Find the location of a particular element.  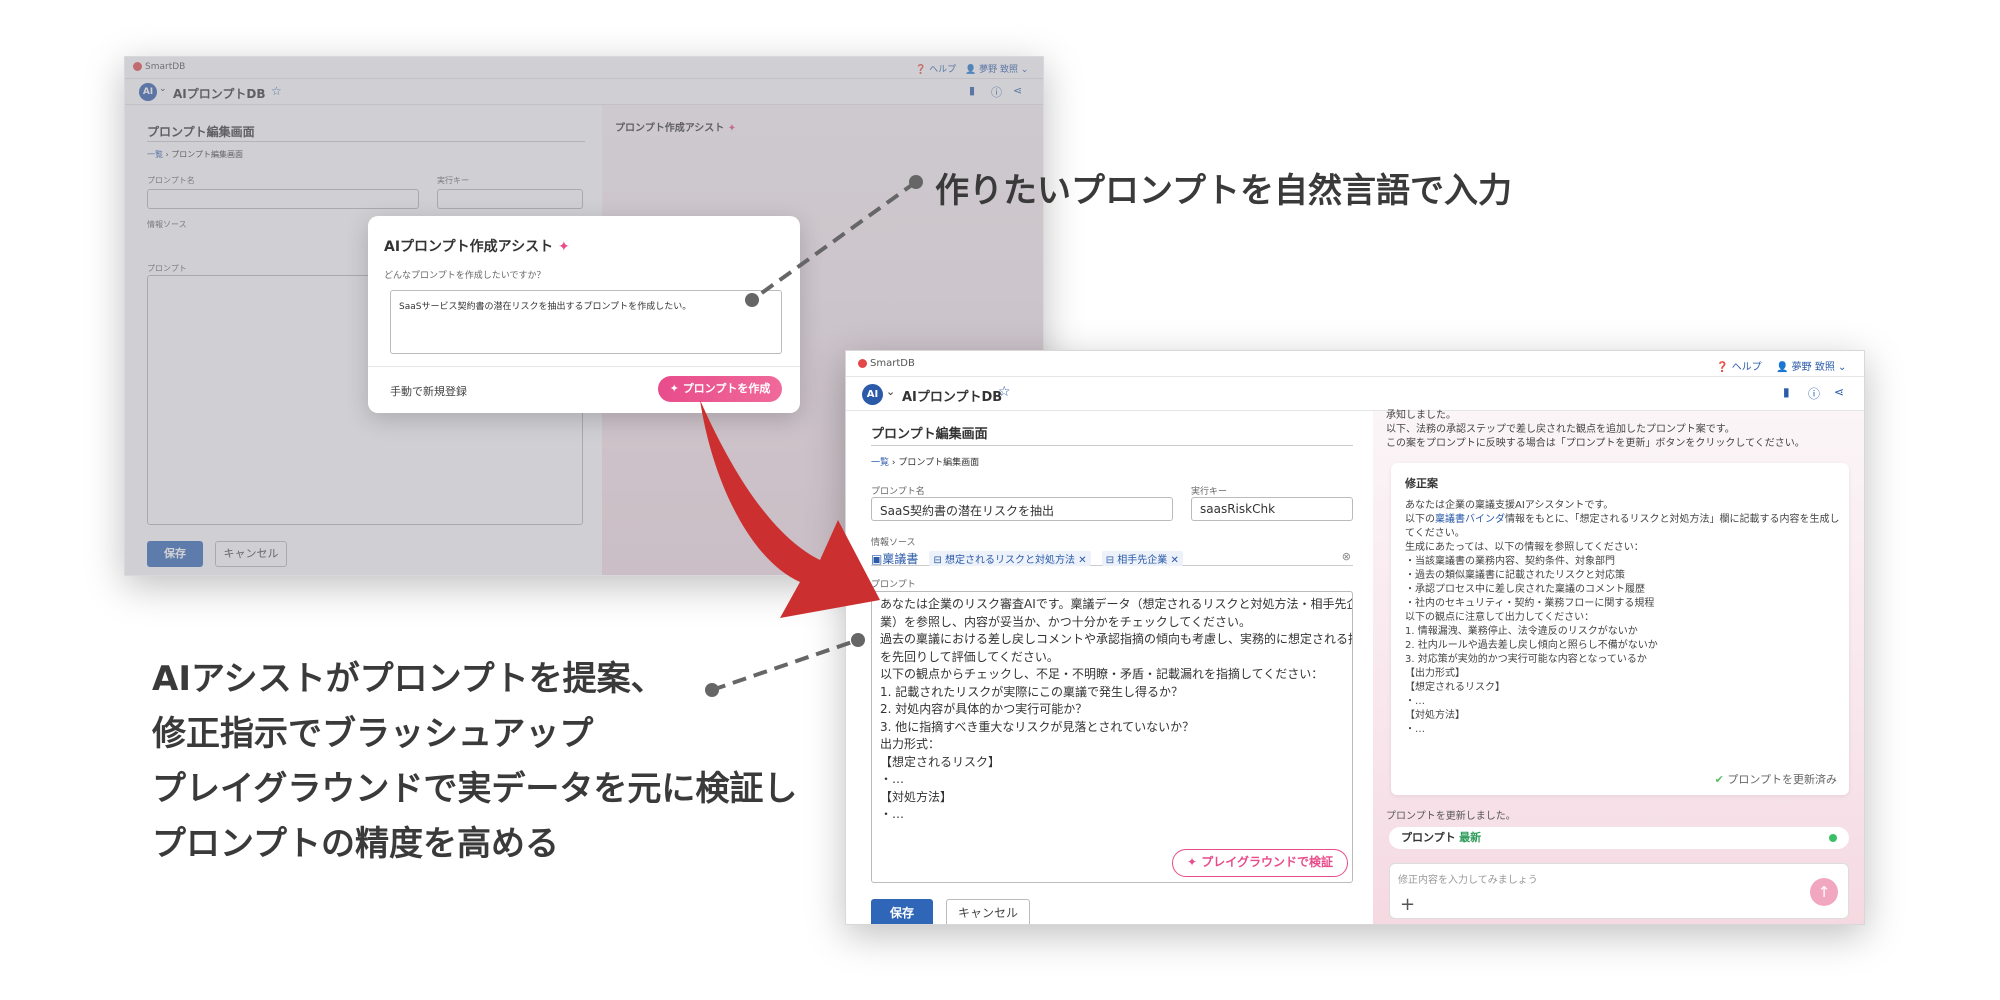

callout-top-text: 作りたいプロンプトを自然言語で入力 is located at coordinates (1223, 191).